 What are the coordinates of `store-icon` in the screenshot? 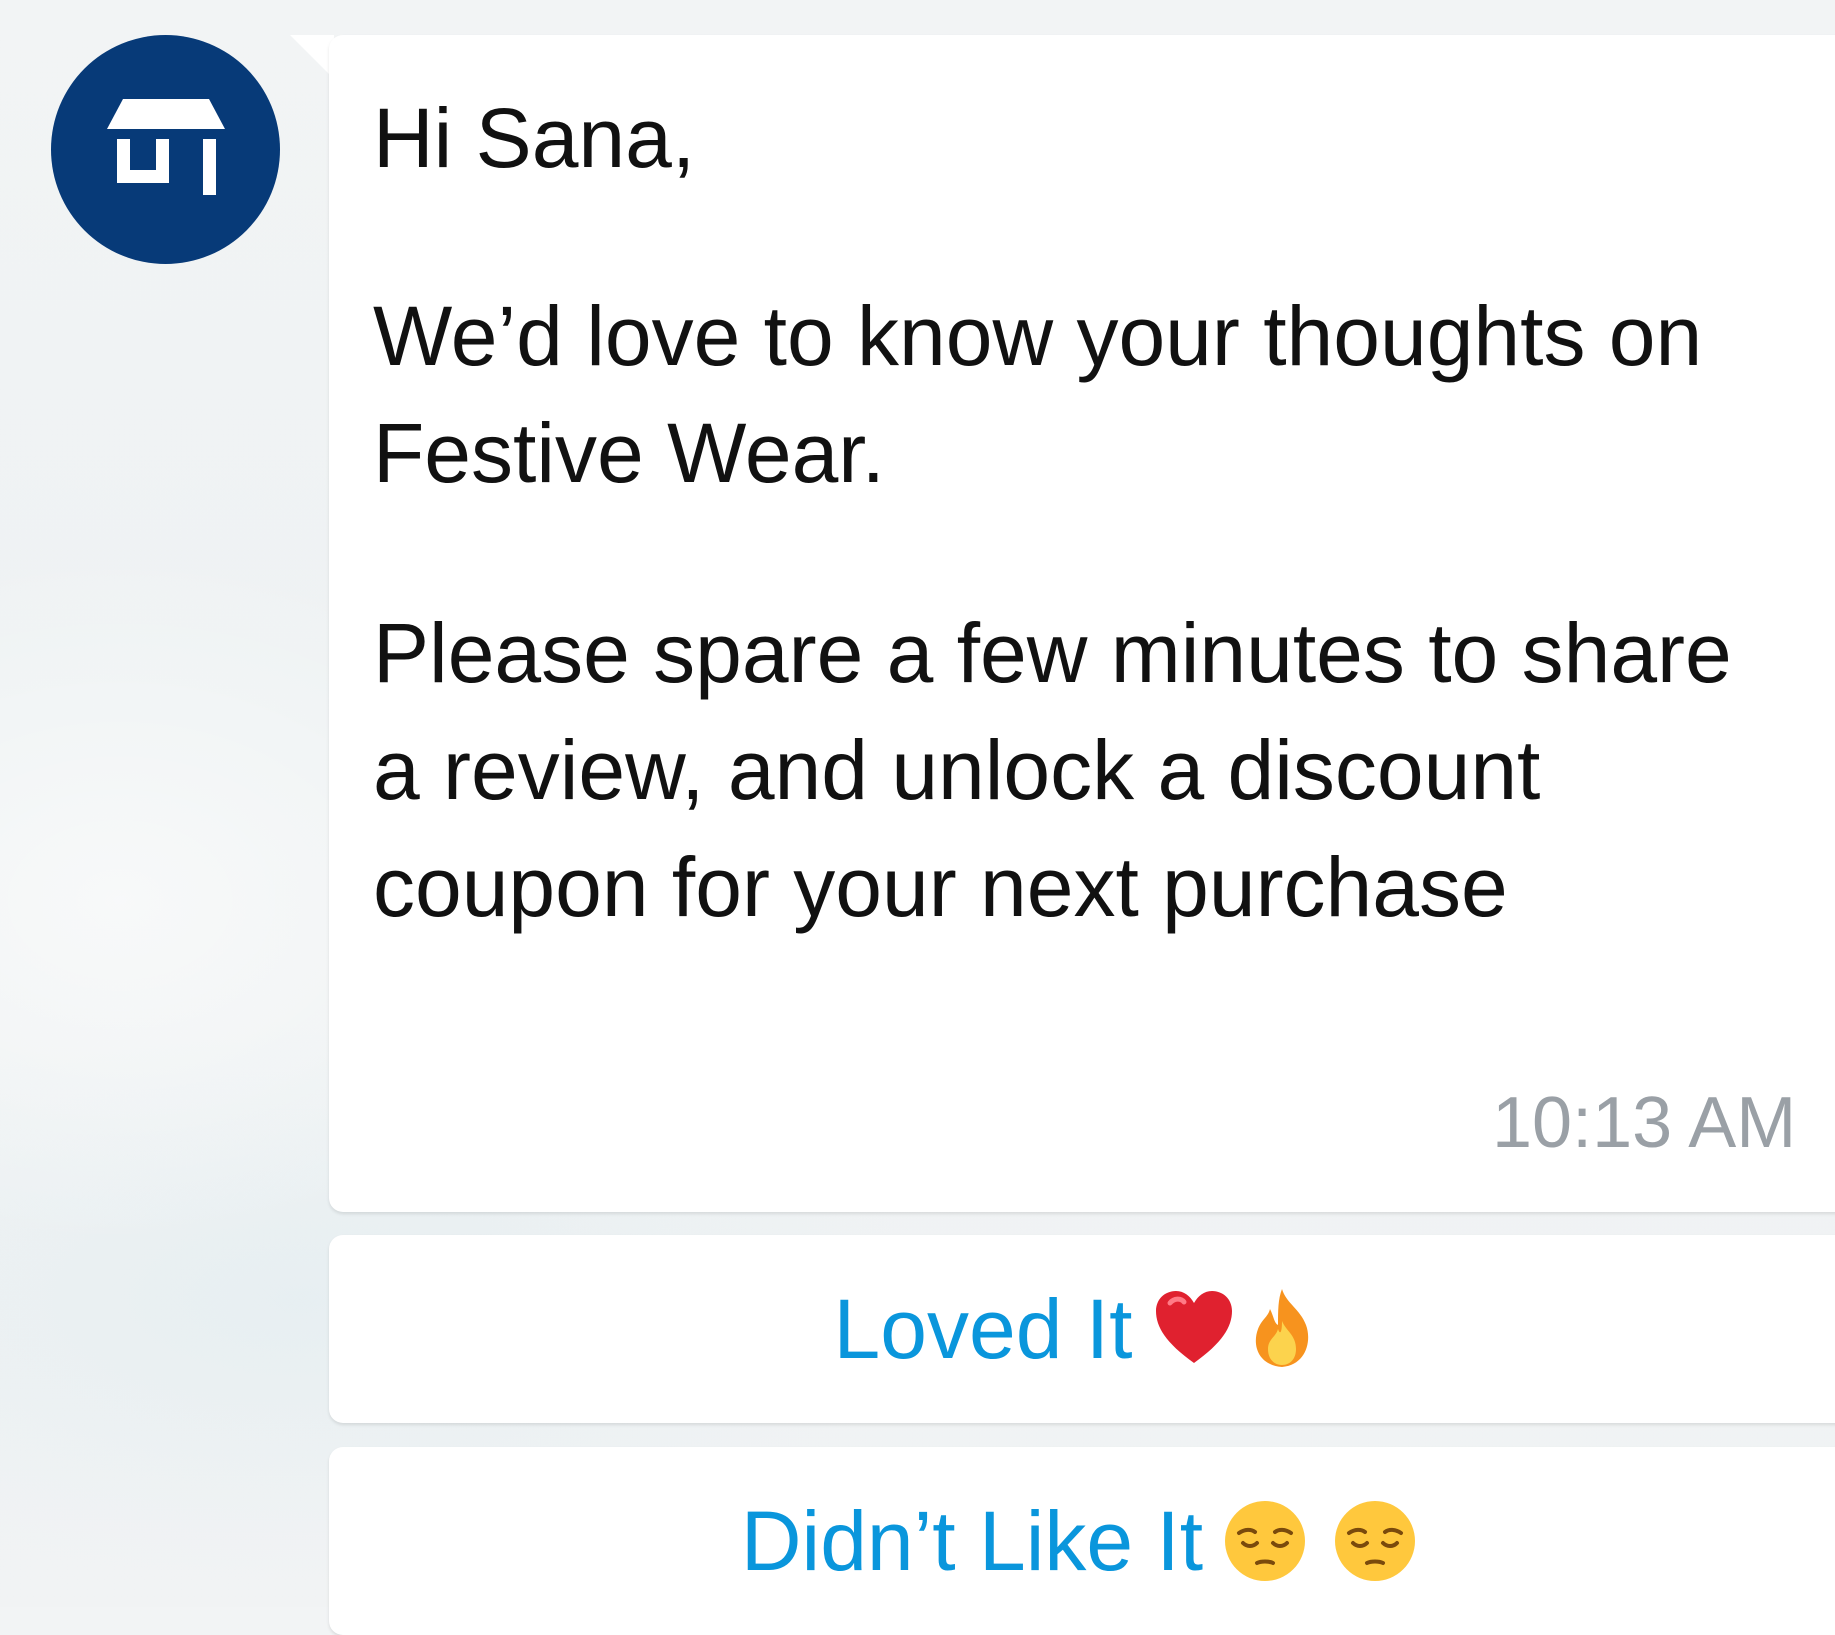 It's located at (165, 149).